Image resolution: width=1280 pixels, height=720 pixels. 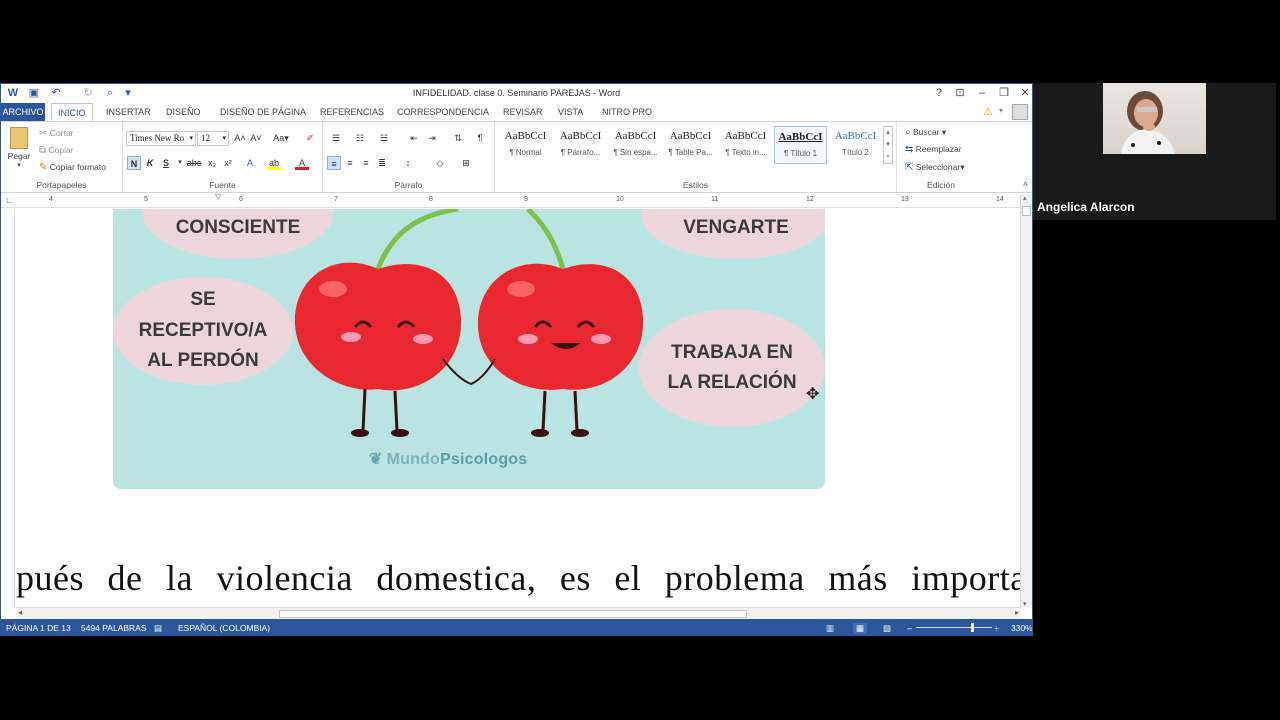 I want to click on grow-font-icon: A˄, so click(x=240, y=138).